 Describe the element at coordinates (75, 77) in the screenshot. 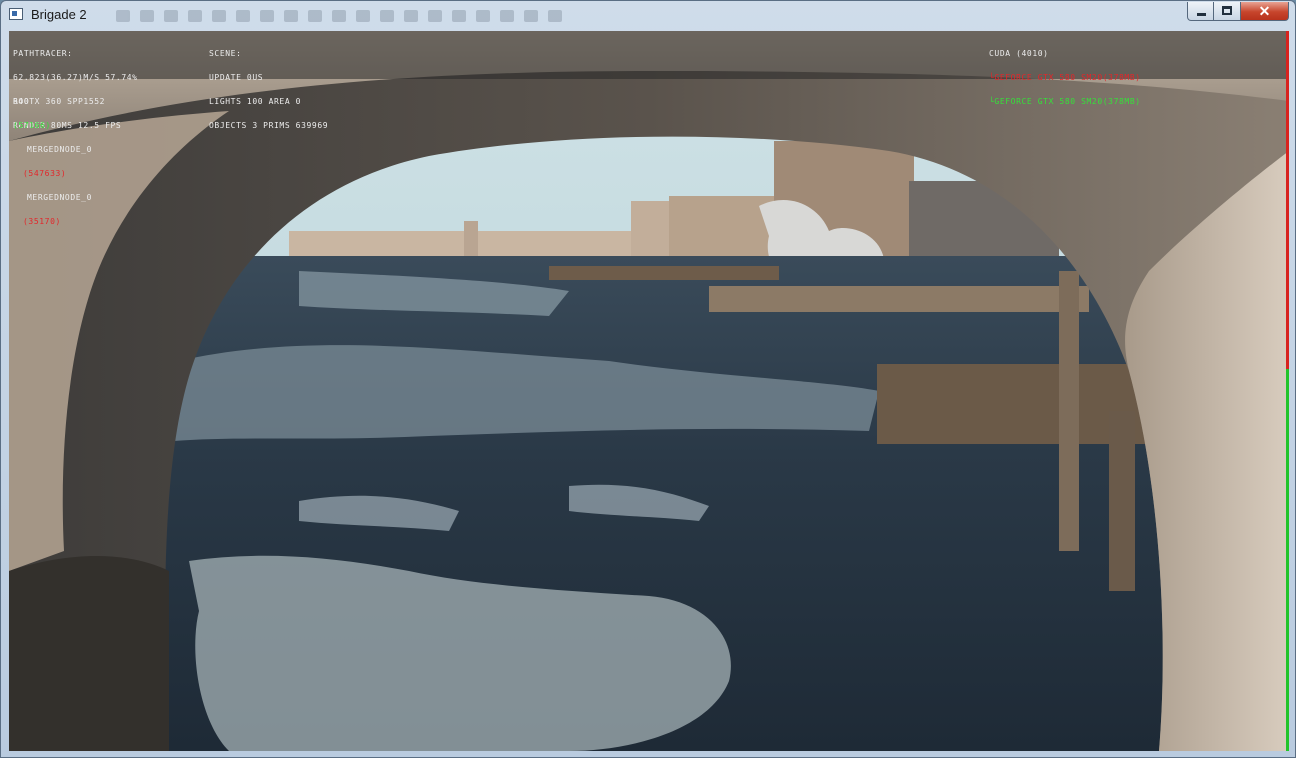

I see `pathtracer-throughput: 62.823(36.27)M/S 57.74%` at that location.